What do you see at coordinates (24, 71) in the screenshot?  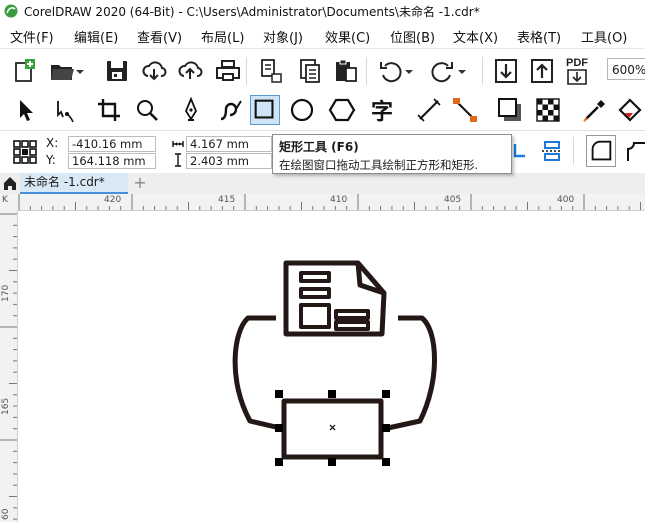 I see `new-document-icon` at bounding box center [24, 71].